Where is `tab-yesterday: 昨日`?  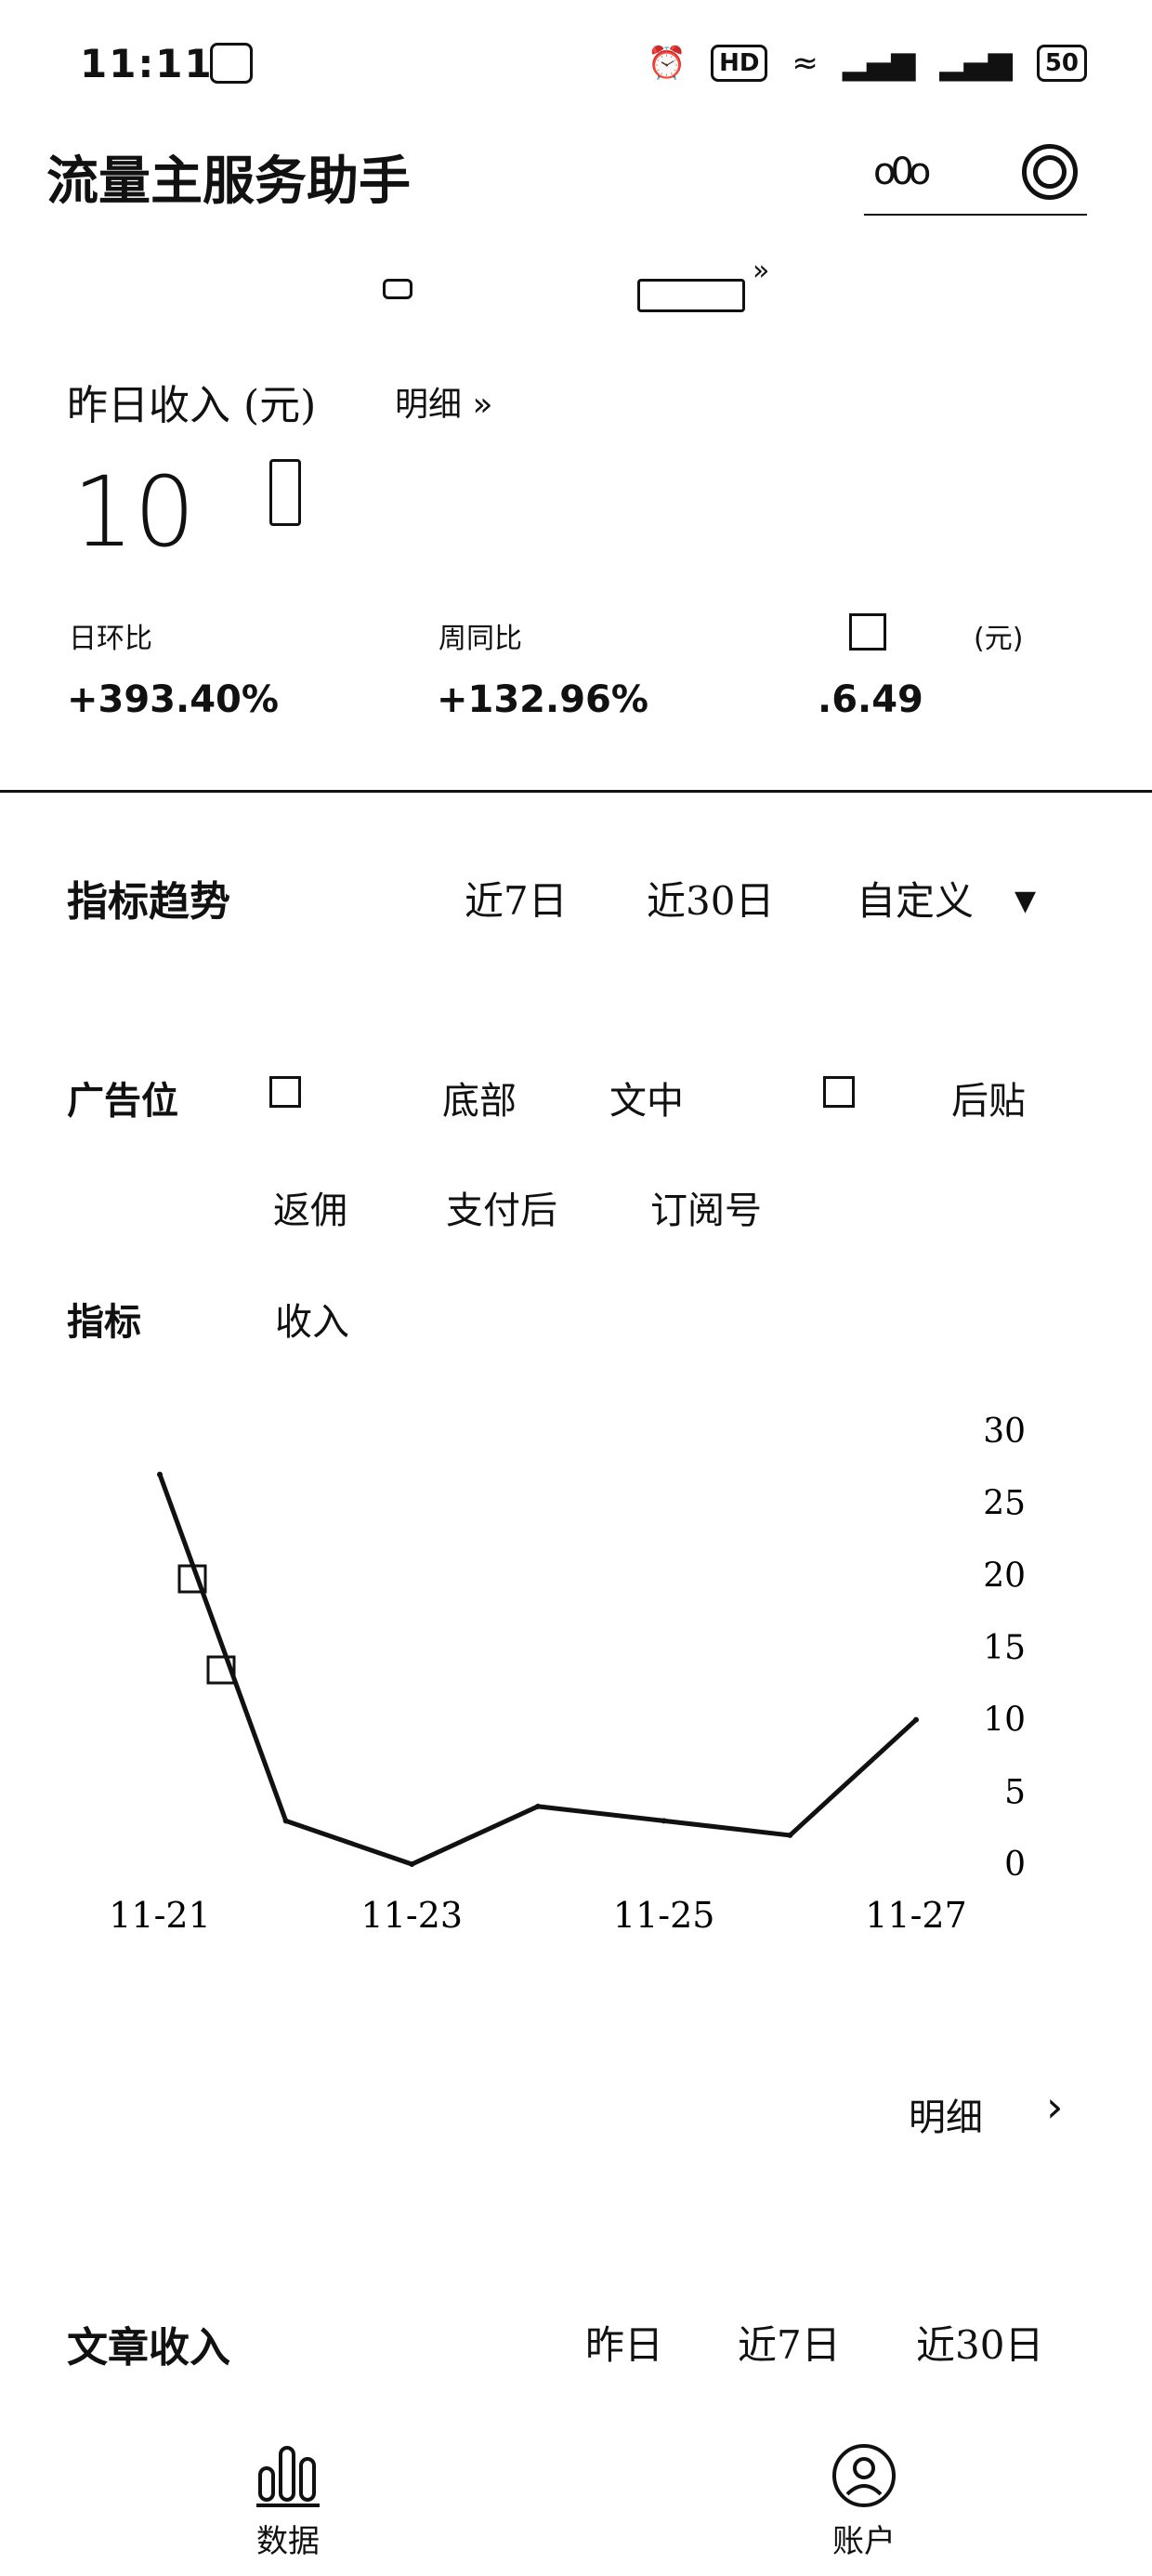 tab-yesterday: 昨日 is located at coordinates (624, 2342).